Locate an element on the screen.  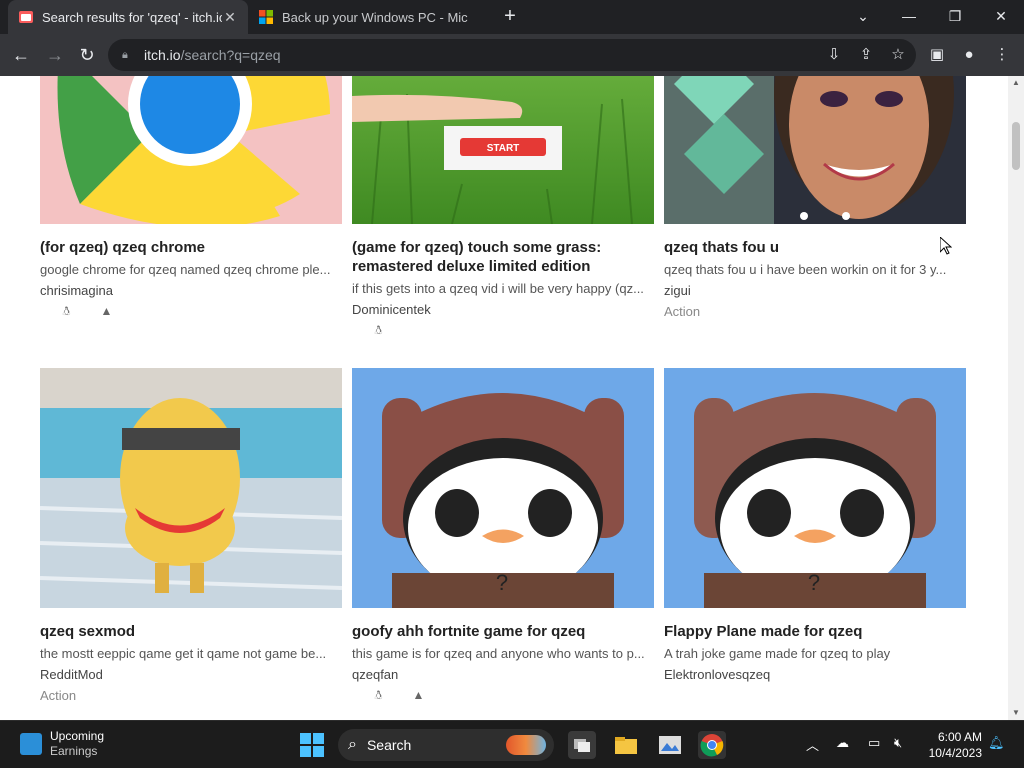
tab-windows-backup: Back up your Windows PC - Mic is located at coordinates (368, 17).